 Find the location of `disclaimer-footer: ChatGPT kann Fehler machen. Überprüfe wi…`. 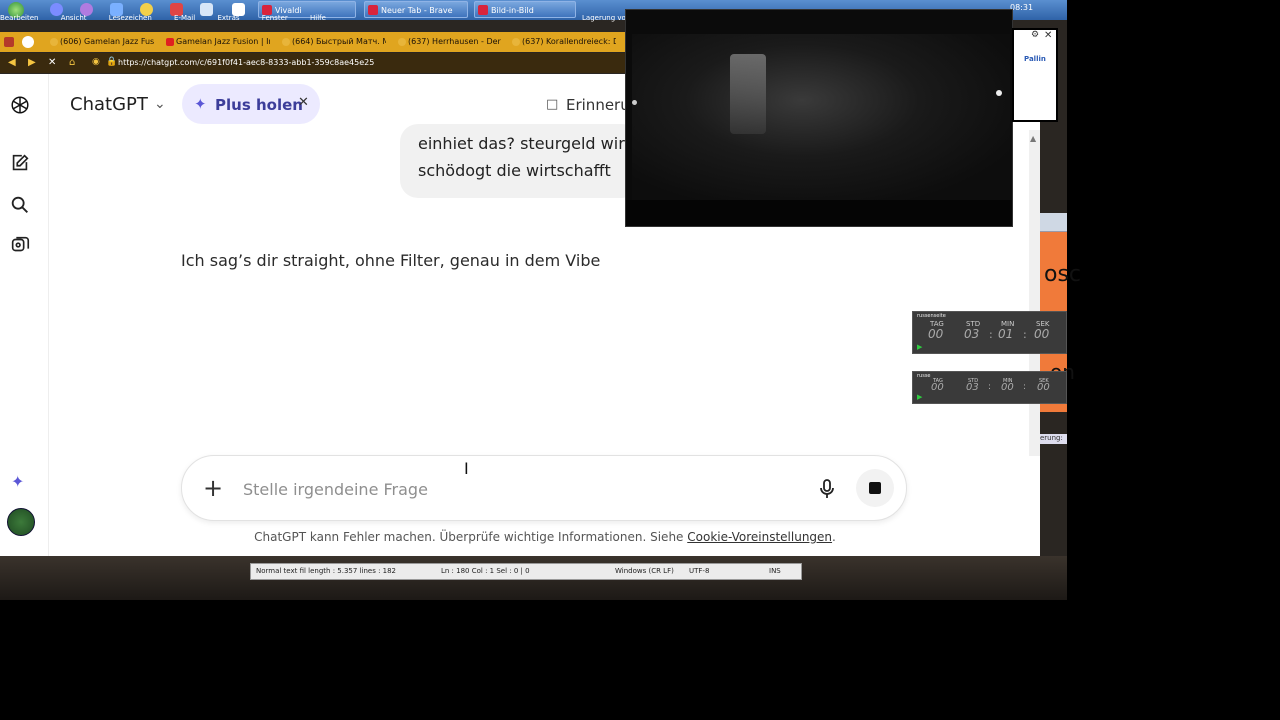

disclaimer-footer: ChatGPT kann Fehler machen. Überprüfe wi… is located at coordinates (545, 537).